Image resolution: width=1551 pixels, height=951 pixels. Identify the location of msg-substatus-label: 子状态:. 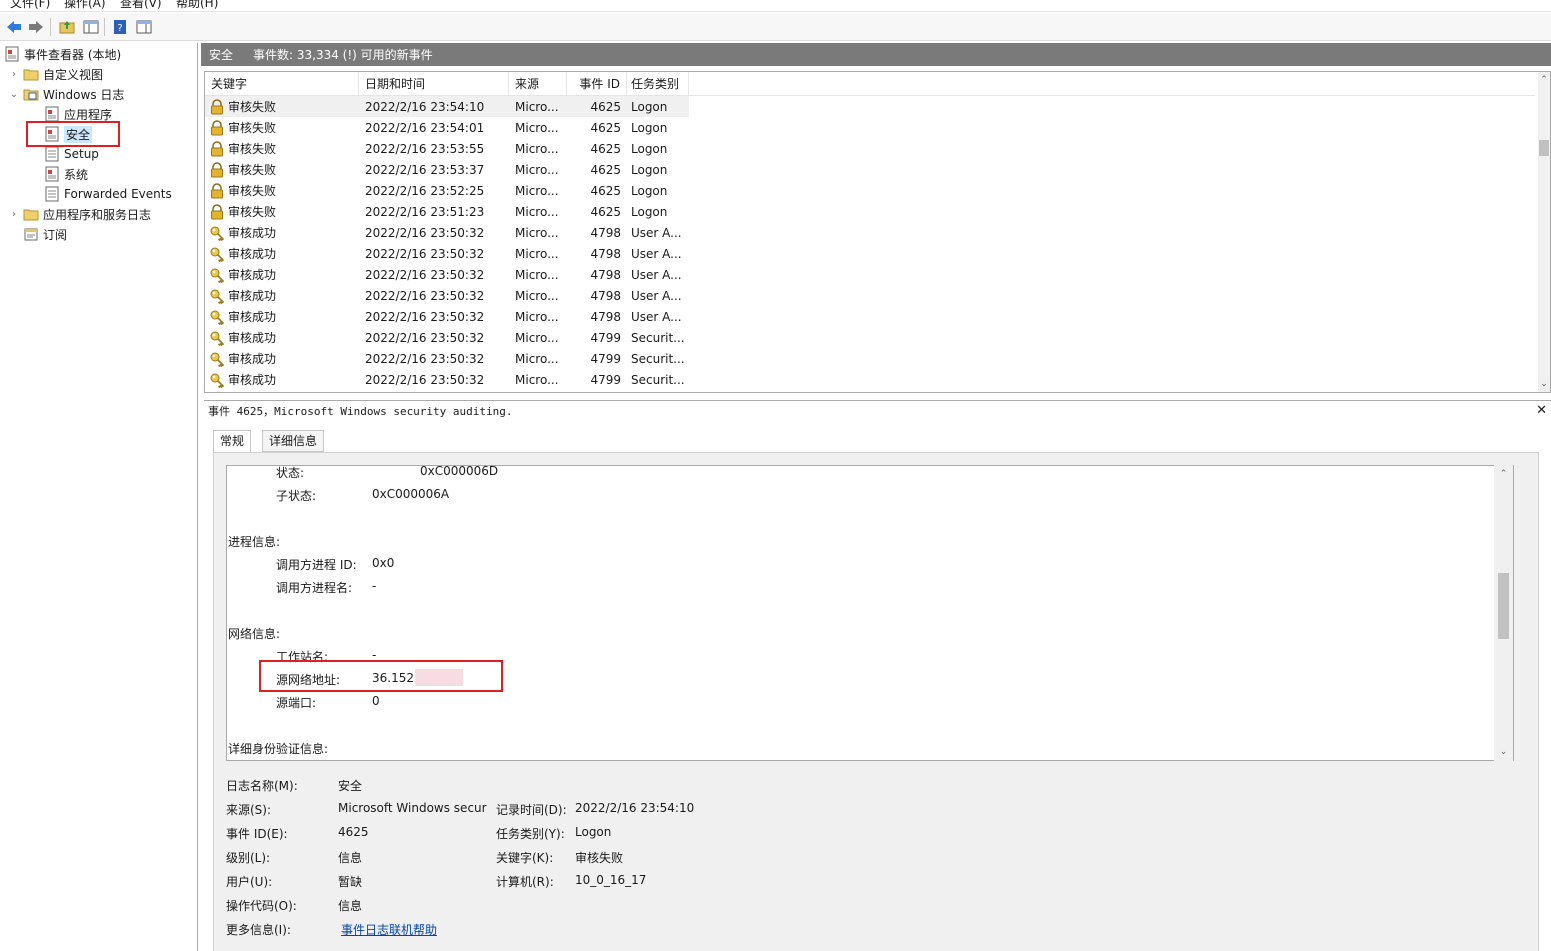
(296, 496).